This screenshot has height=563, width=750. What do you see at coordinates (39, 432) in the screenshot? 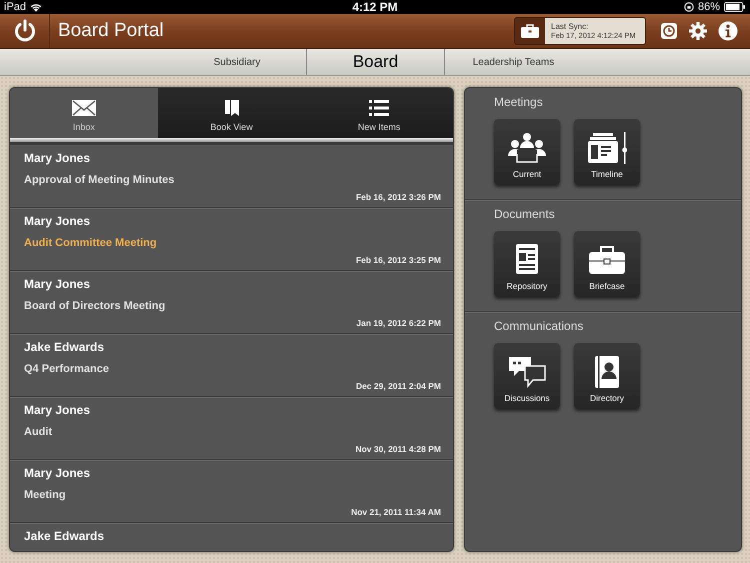
I see `message-subject: Audit` at bounding box center [39, 432].